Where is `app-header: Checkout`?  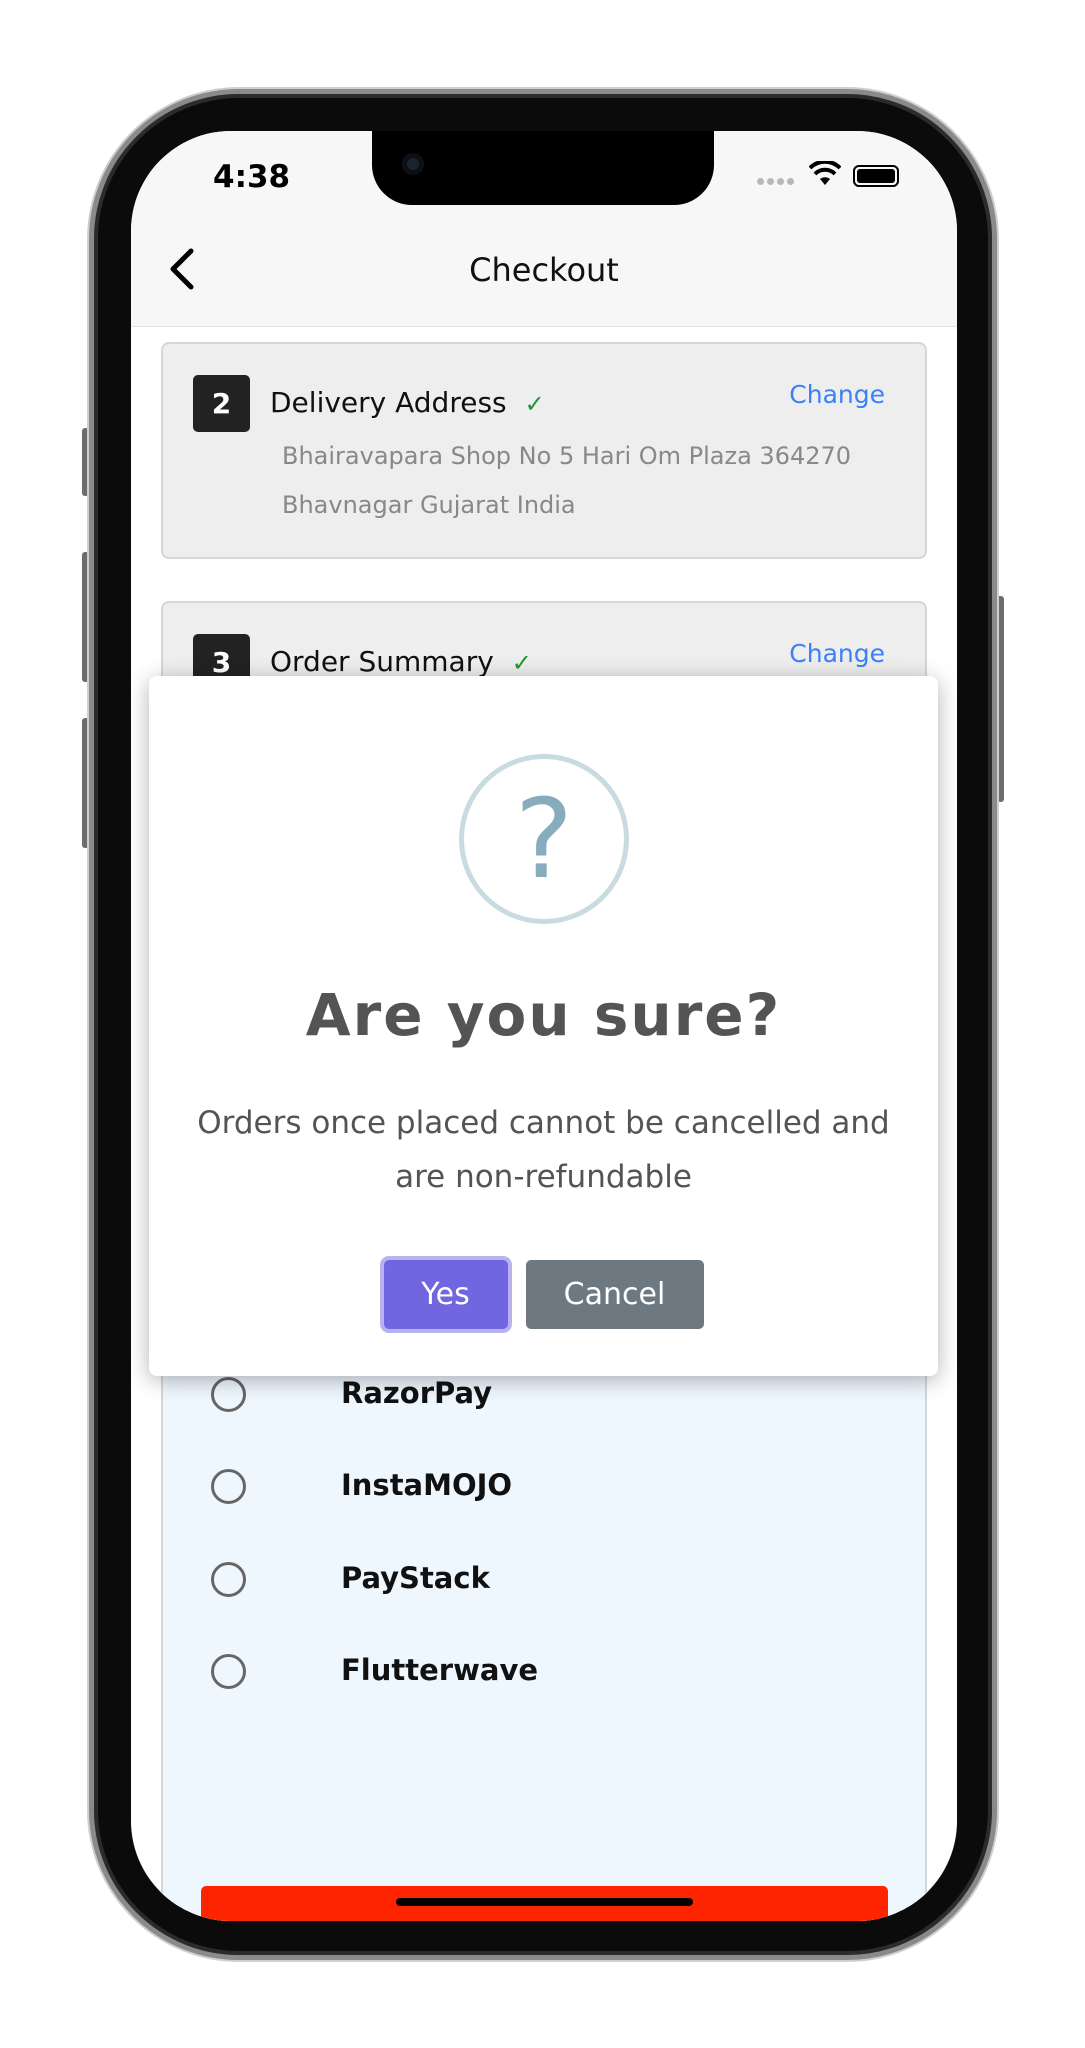
app-header: Checkout is located at coordinates (544, 268).